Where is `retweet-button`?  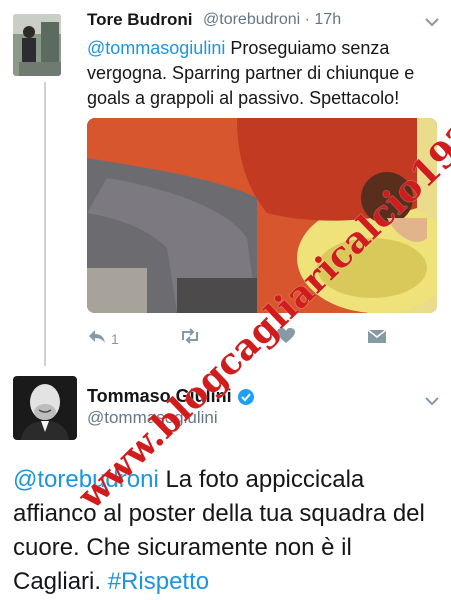 retweet-button is located at coordinates (190, 338).